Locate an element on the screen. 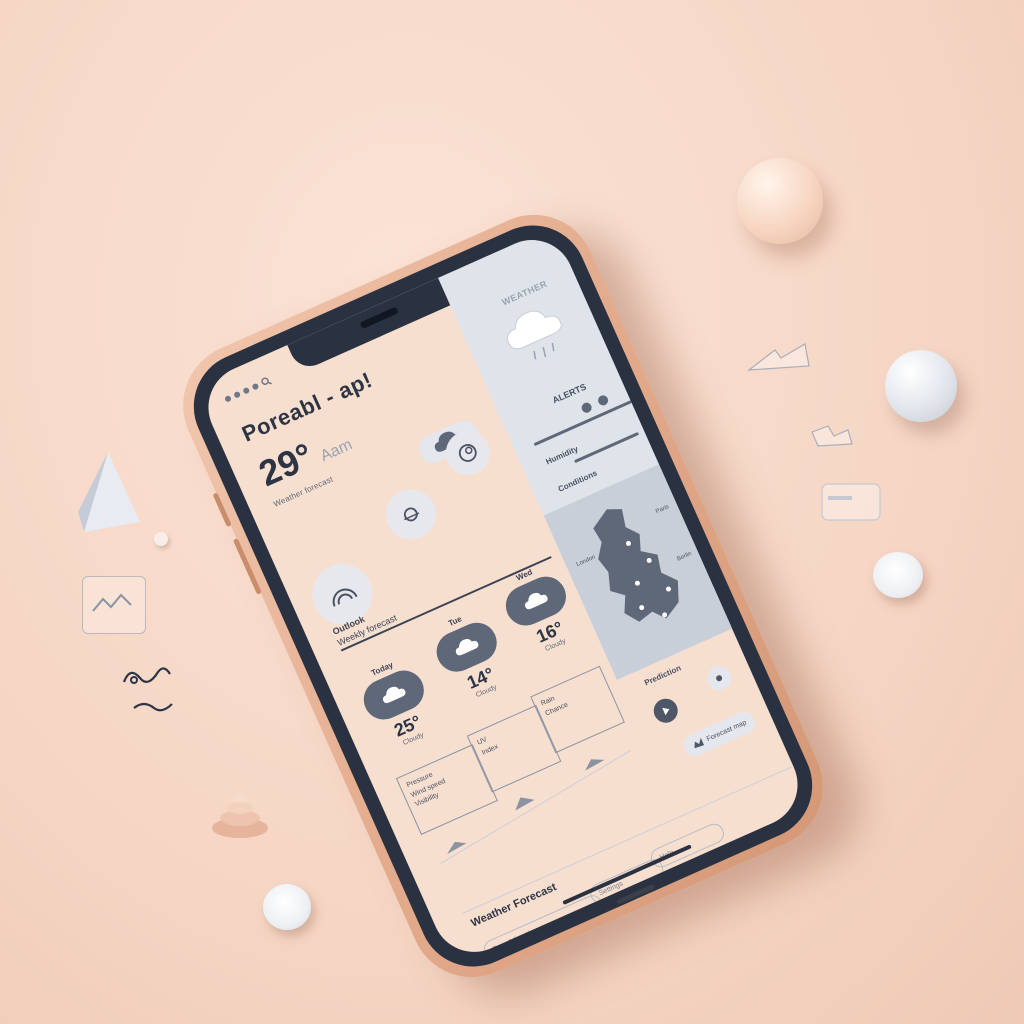 The width and height of the screenshot is (1024, 1024). header-block: Poreabl - ap! 29° Aam Weather forecast is located at coordinates (362, 419).